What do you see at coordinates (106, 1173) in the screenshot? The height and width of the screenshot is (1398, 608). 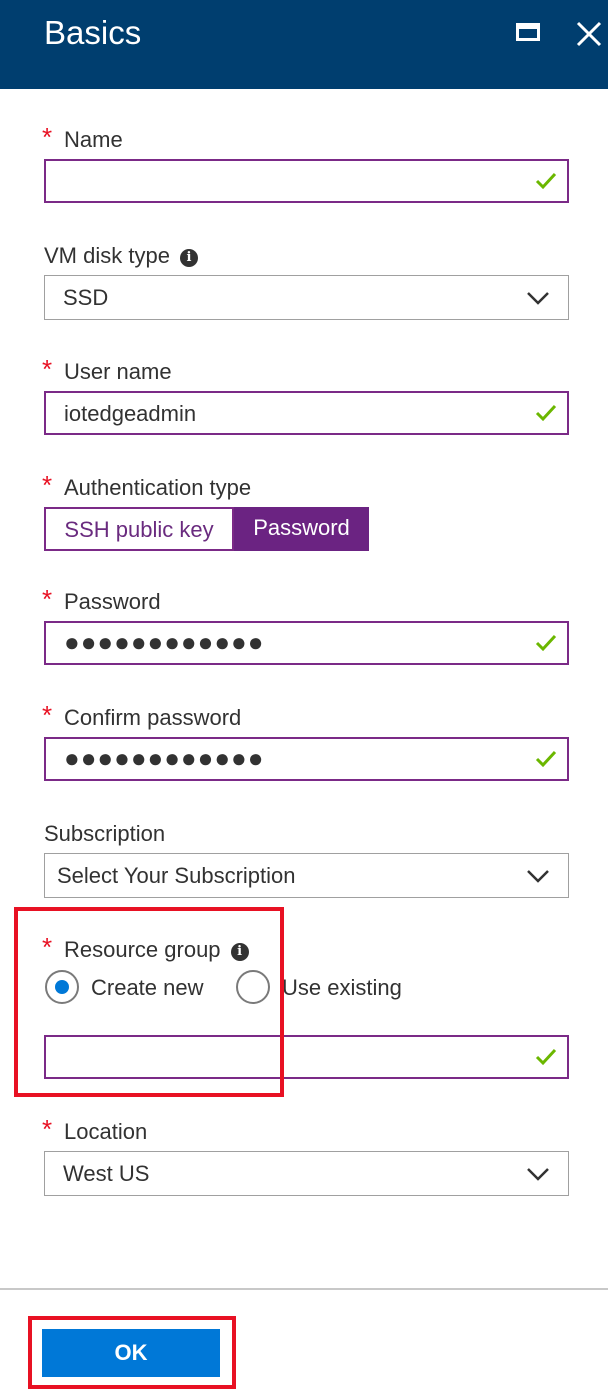 I see `location-value: West US` at bounding box center [106, 1173].